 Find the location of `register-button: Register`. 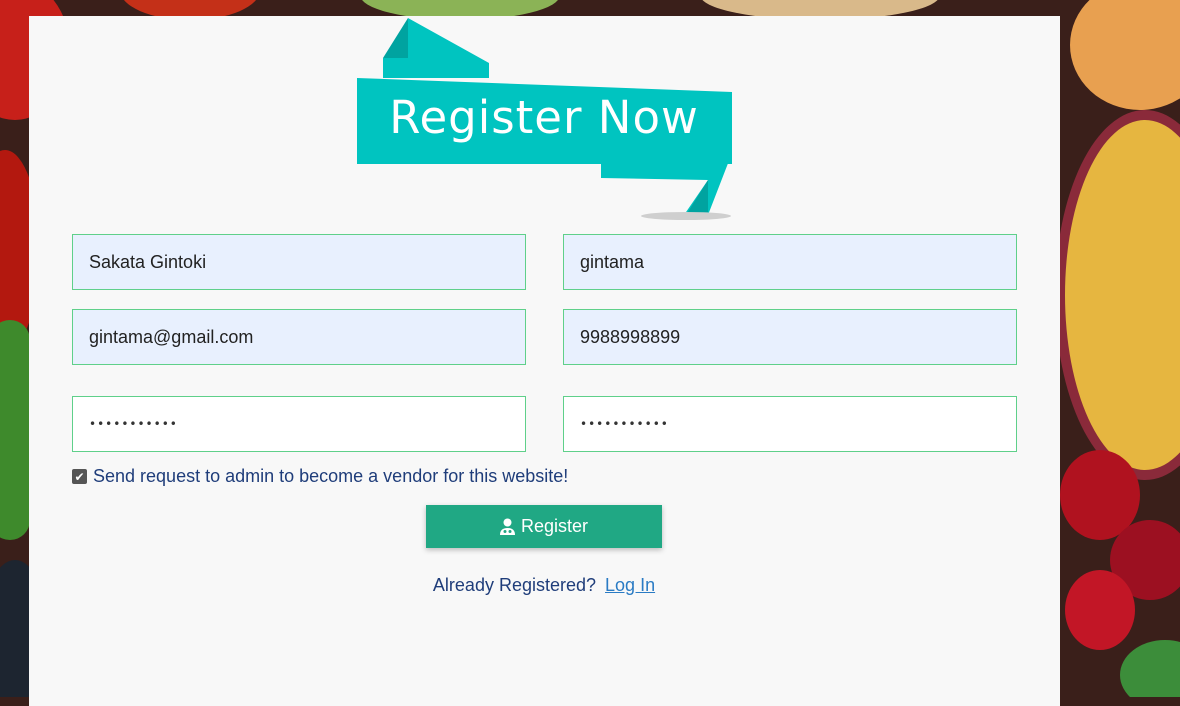

register-button: Register is located at coordinates (544, 526).